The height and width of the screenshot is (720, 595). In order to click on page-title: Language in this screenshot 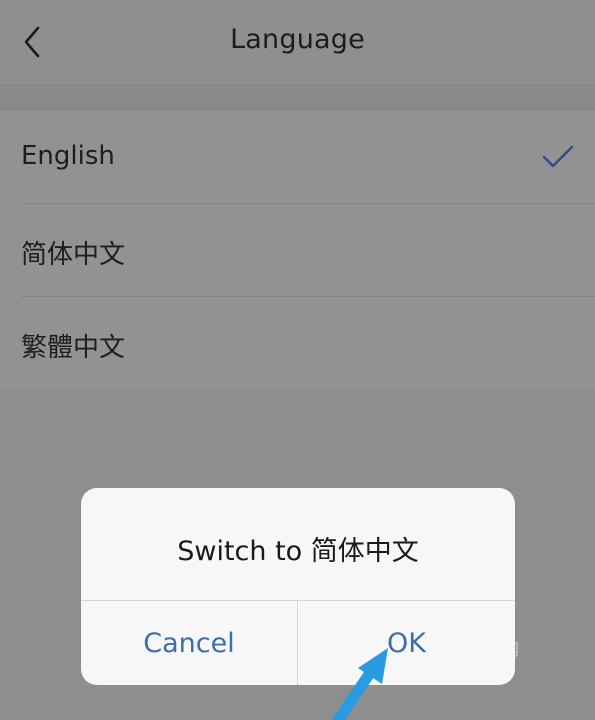, I will do `click(297, 39)`.